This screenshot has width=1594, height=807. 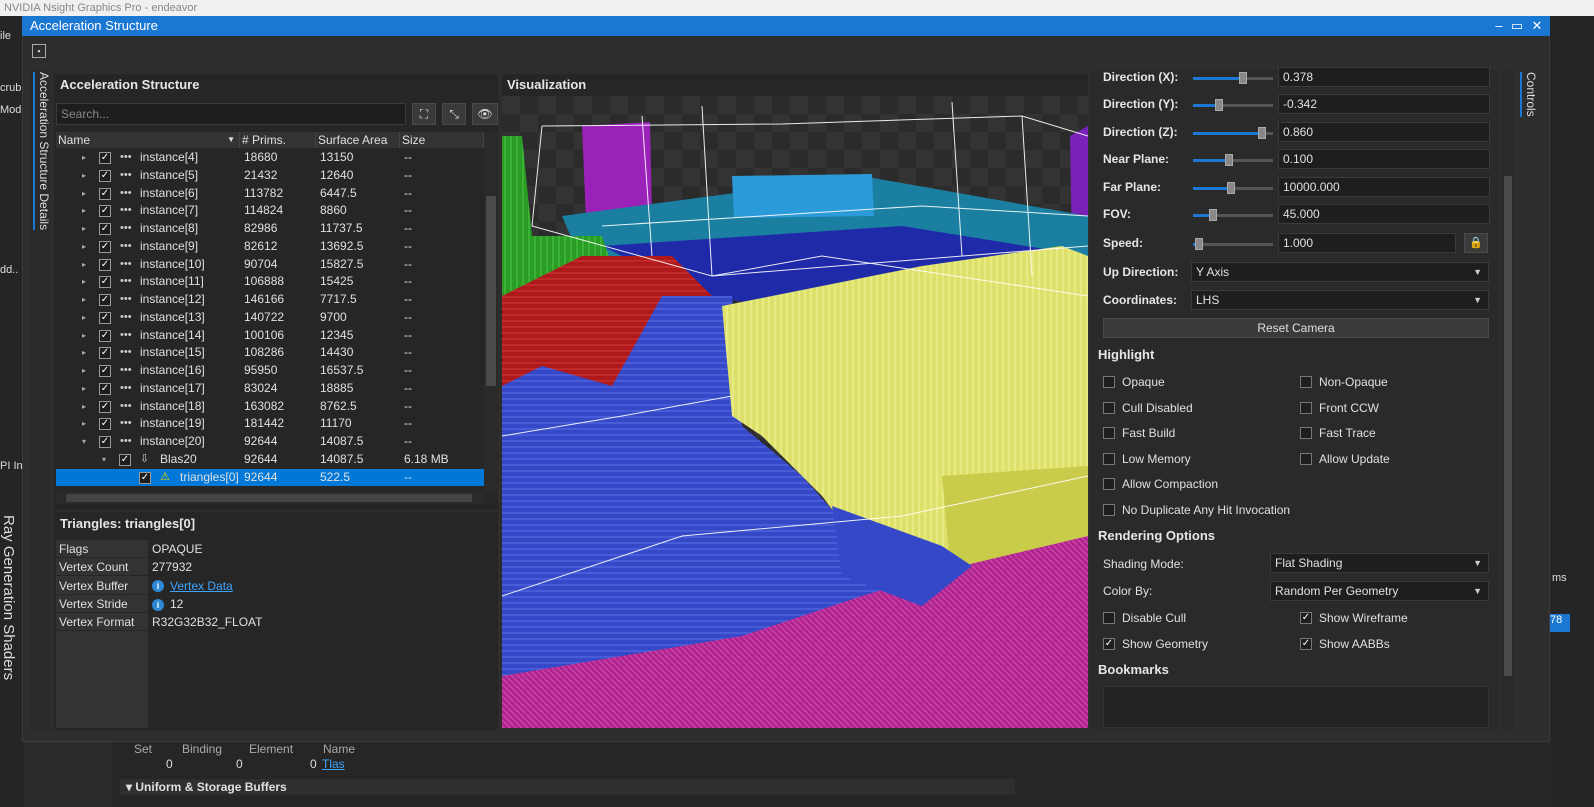 I want to click on col-prims-header: # Prims., so click(x=278, y=140).